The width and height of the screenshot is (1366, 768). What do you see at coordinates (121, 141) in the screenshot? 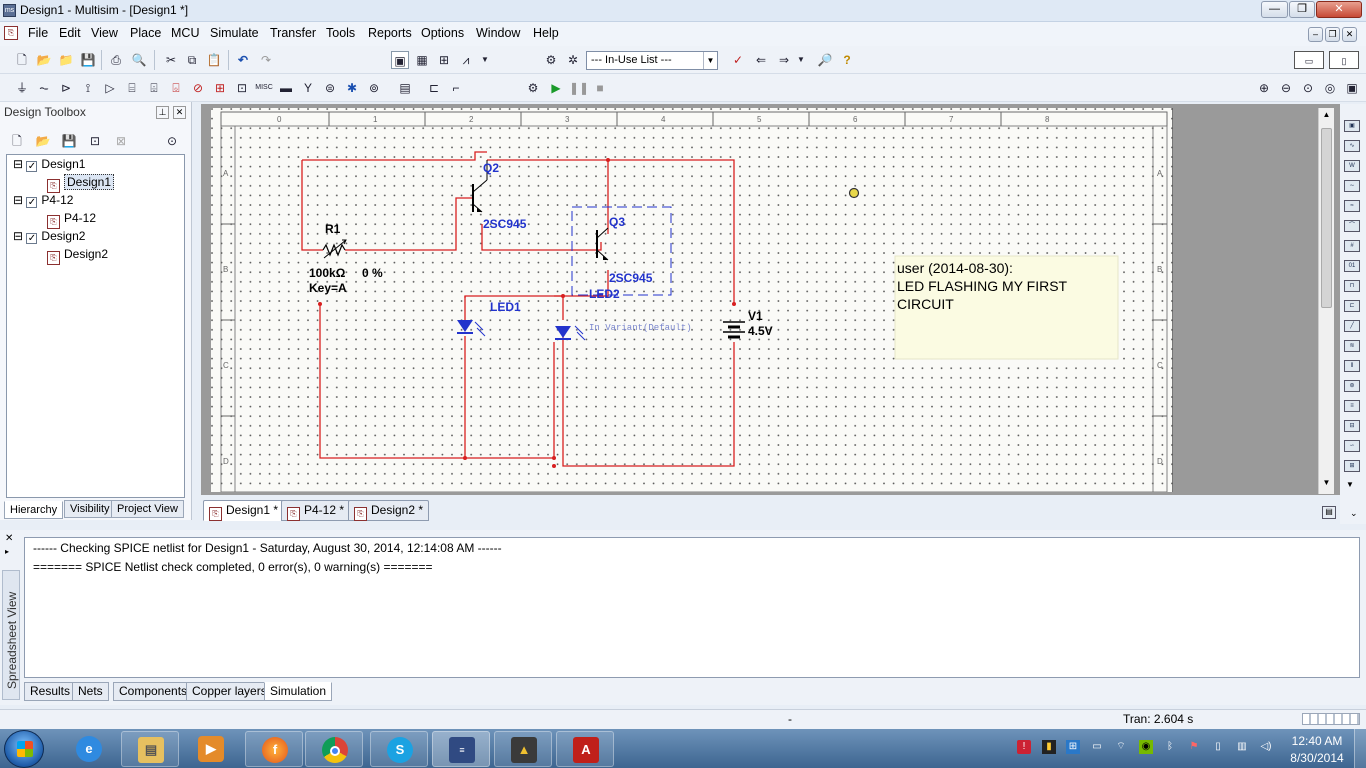
I see `delete-sheet-icon: ⊠` at bounding box center [121, 141].